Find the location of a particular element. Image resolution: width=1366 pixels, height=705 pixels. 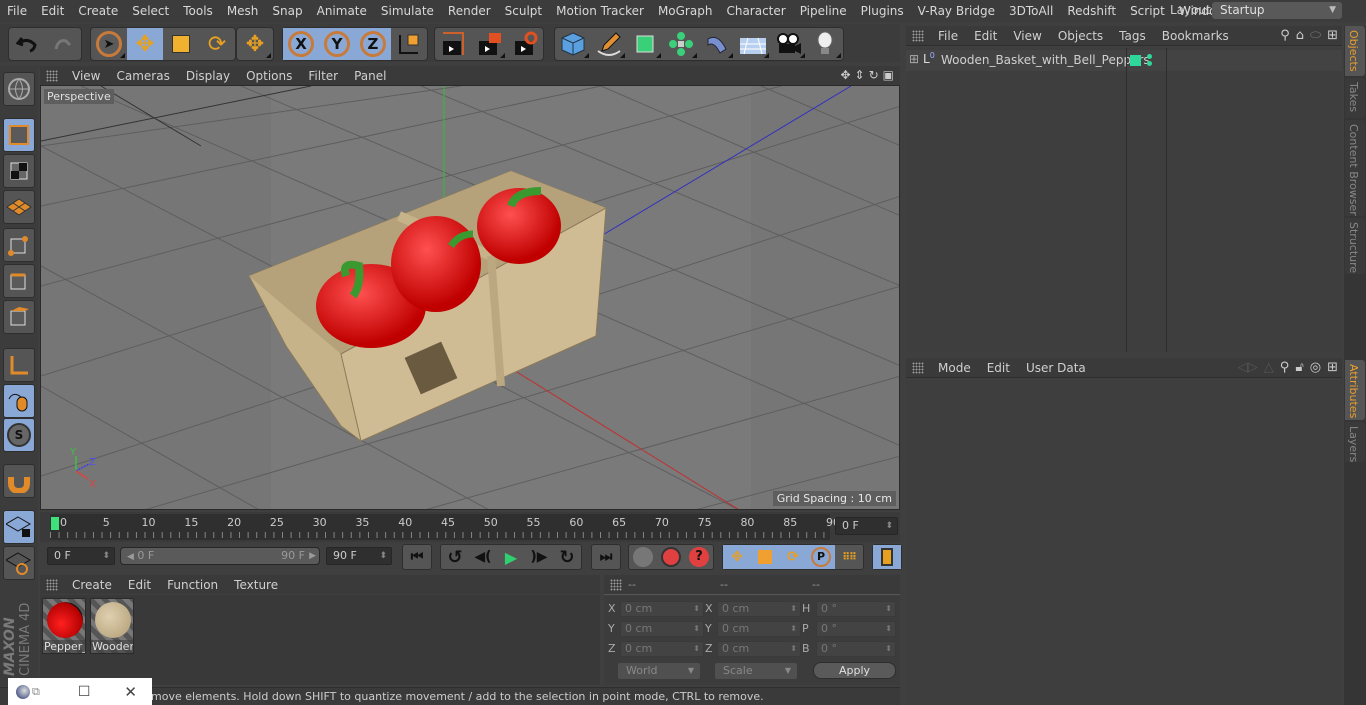

layout-dropdown: Startup ▼ is located at coordinates (1277, 10).